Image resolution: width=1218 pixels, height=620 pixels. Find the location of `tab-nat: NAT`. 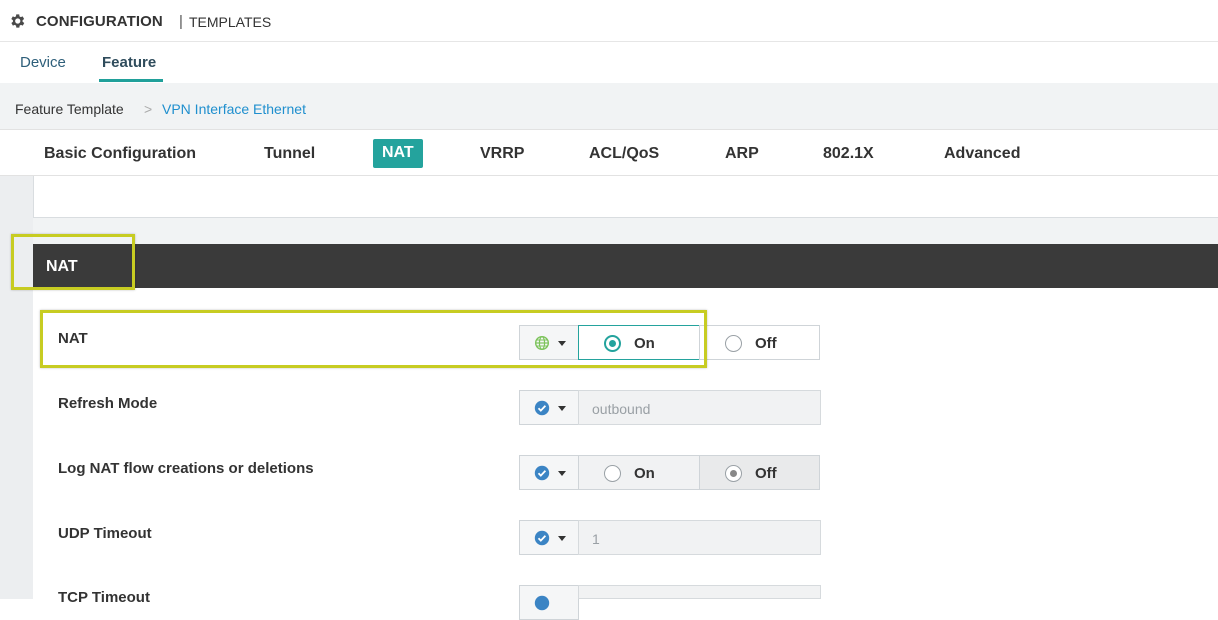

tab-nat: NAT is located at coordinates (398, 153).